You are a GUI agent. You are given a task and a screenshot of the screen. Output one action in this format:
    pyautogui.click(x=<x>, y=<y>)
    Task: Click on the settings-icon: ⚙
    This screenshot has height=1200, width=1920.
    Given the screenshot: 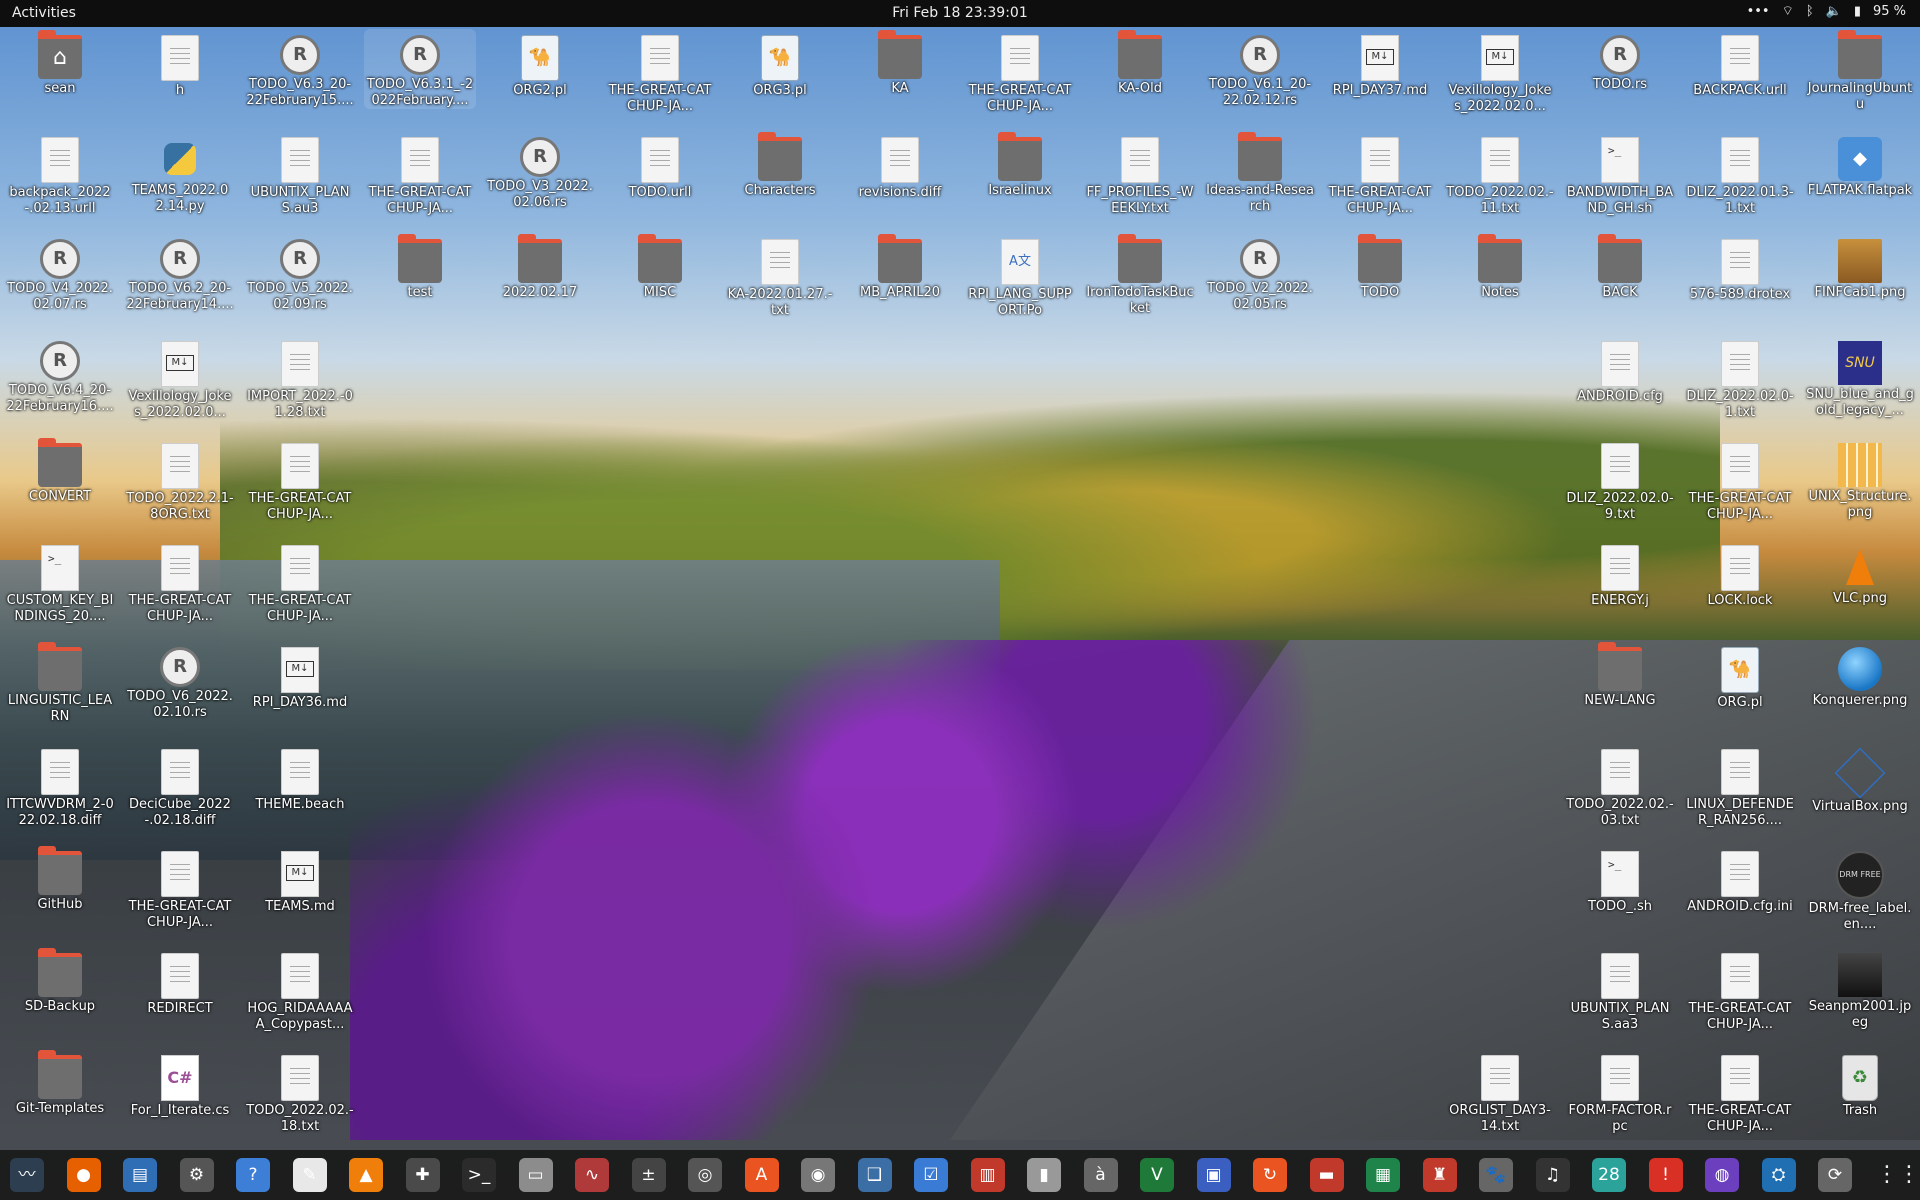 What is the action you would take?
    pyautogui.click(x=196, y=1175)
    